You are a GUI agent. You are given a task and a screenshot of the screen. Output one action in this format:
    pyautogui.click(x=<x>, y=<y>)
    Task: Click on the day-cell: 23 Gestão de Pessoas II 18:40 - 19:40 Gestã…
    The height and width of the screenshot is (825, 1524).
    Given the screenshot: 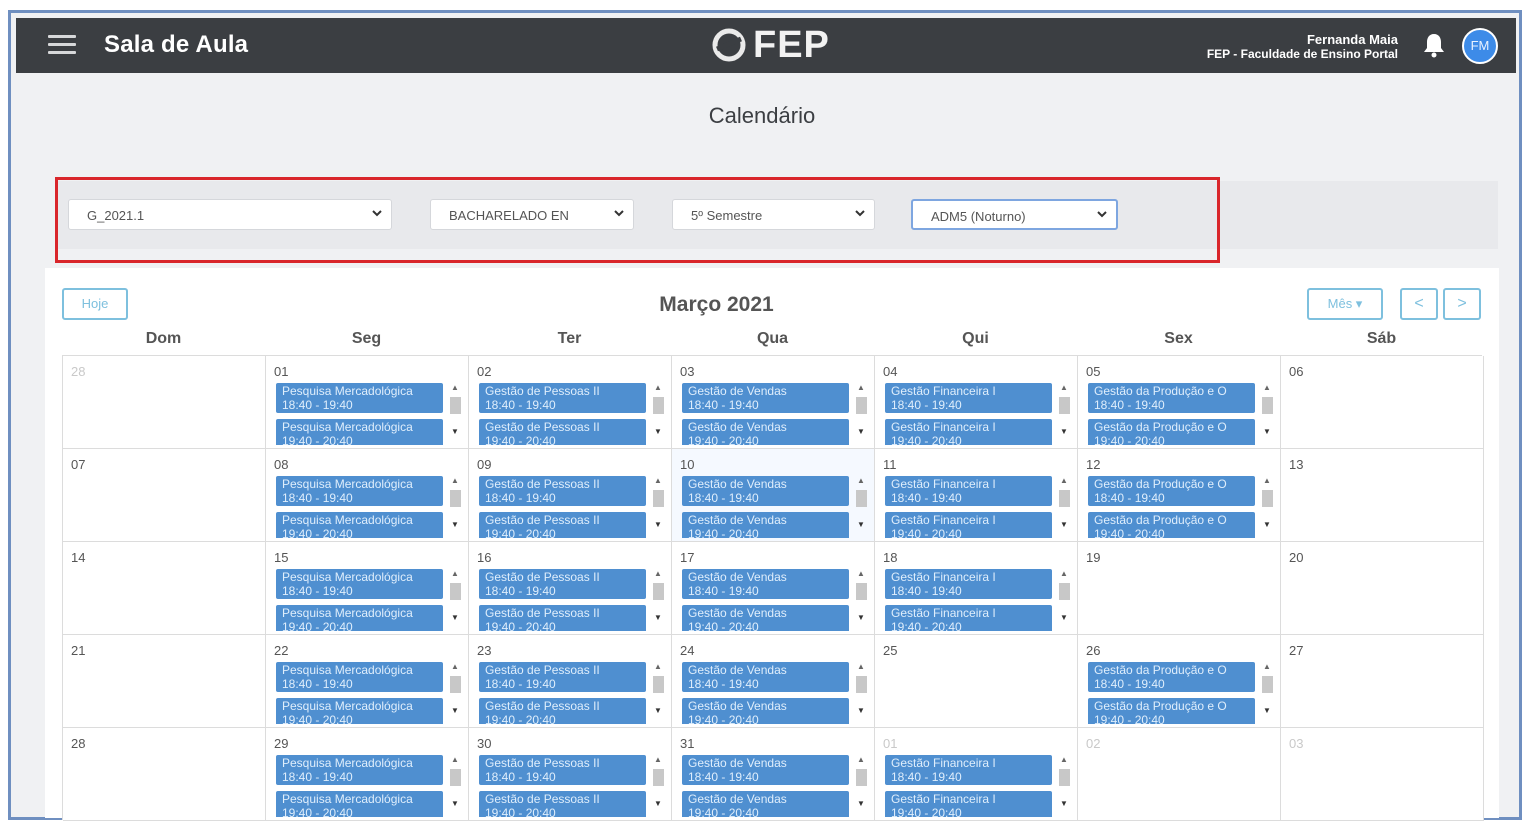 What is the action you would take?
    pyautogui.click(x=570, y=681)
    